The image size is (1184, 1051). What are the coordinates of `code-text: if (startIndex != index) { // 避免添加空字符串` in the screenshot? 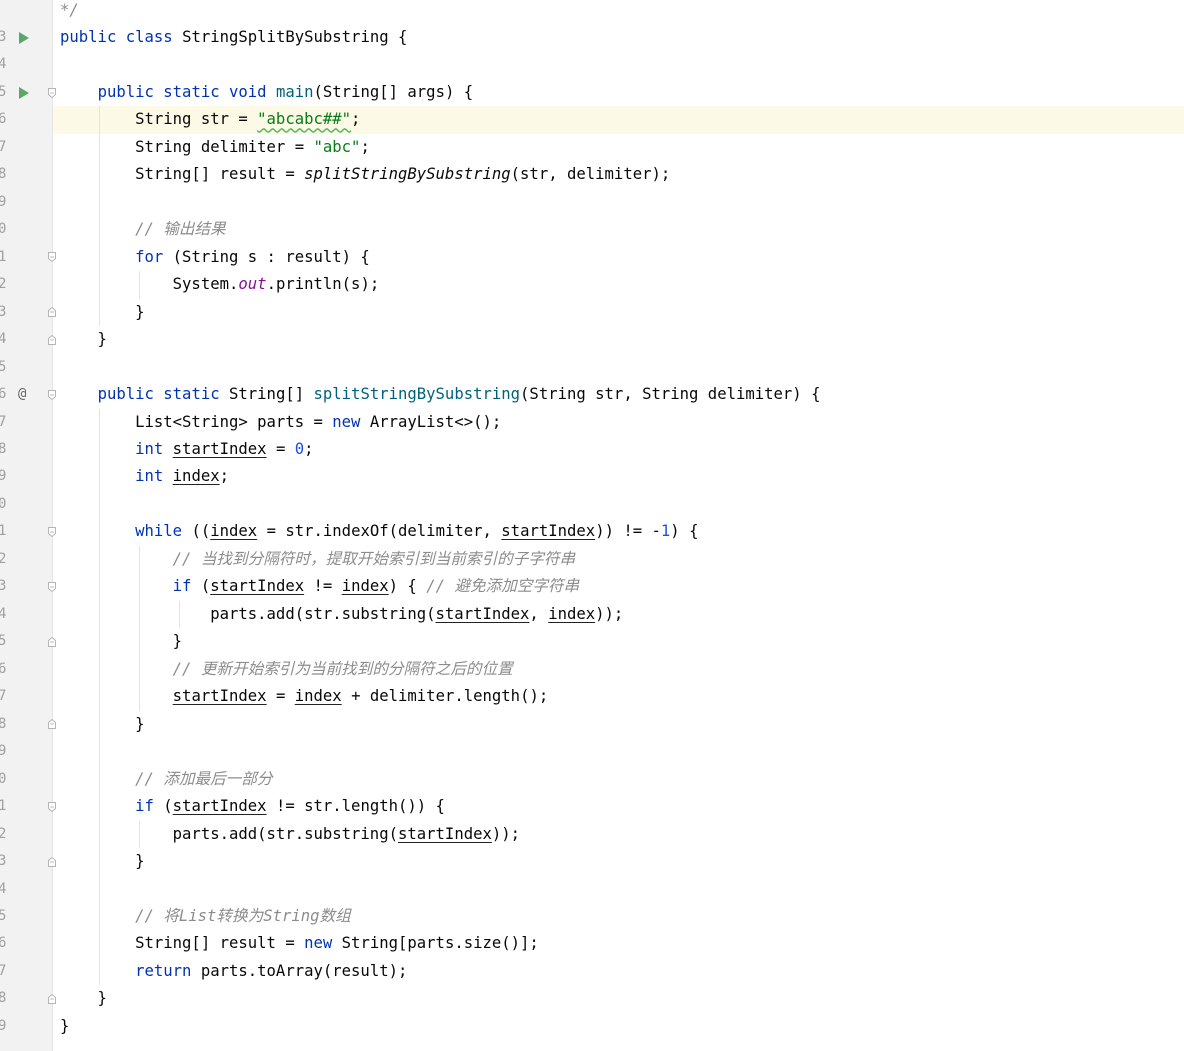 It's located at (319, 586).